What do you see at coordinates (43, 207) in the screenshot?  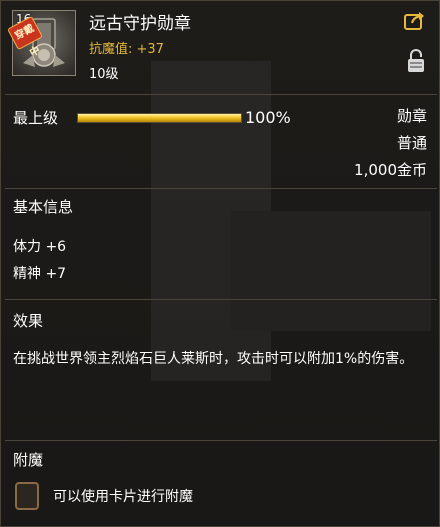 I see `basic-info-title: 基本信息` at bounding box center [43, 207].